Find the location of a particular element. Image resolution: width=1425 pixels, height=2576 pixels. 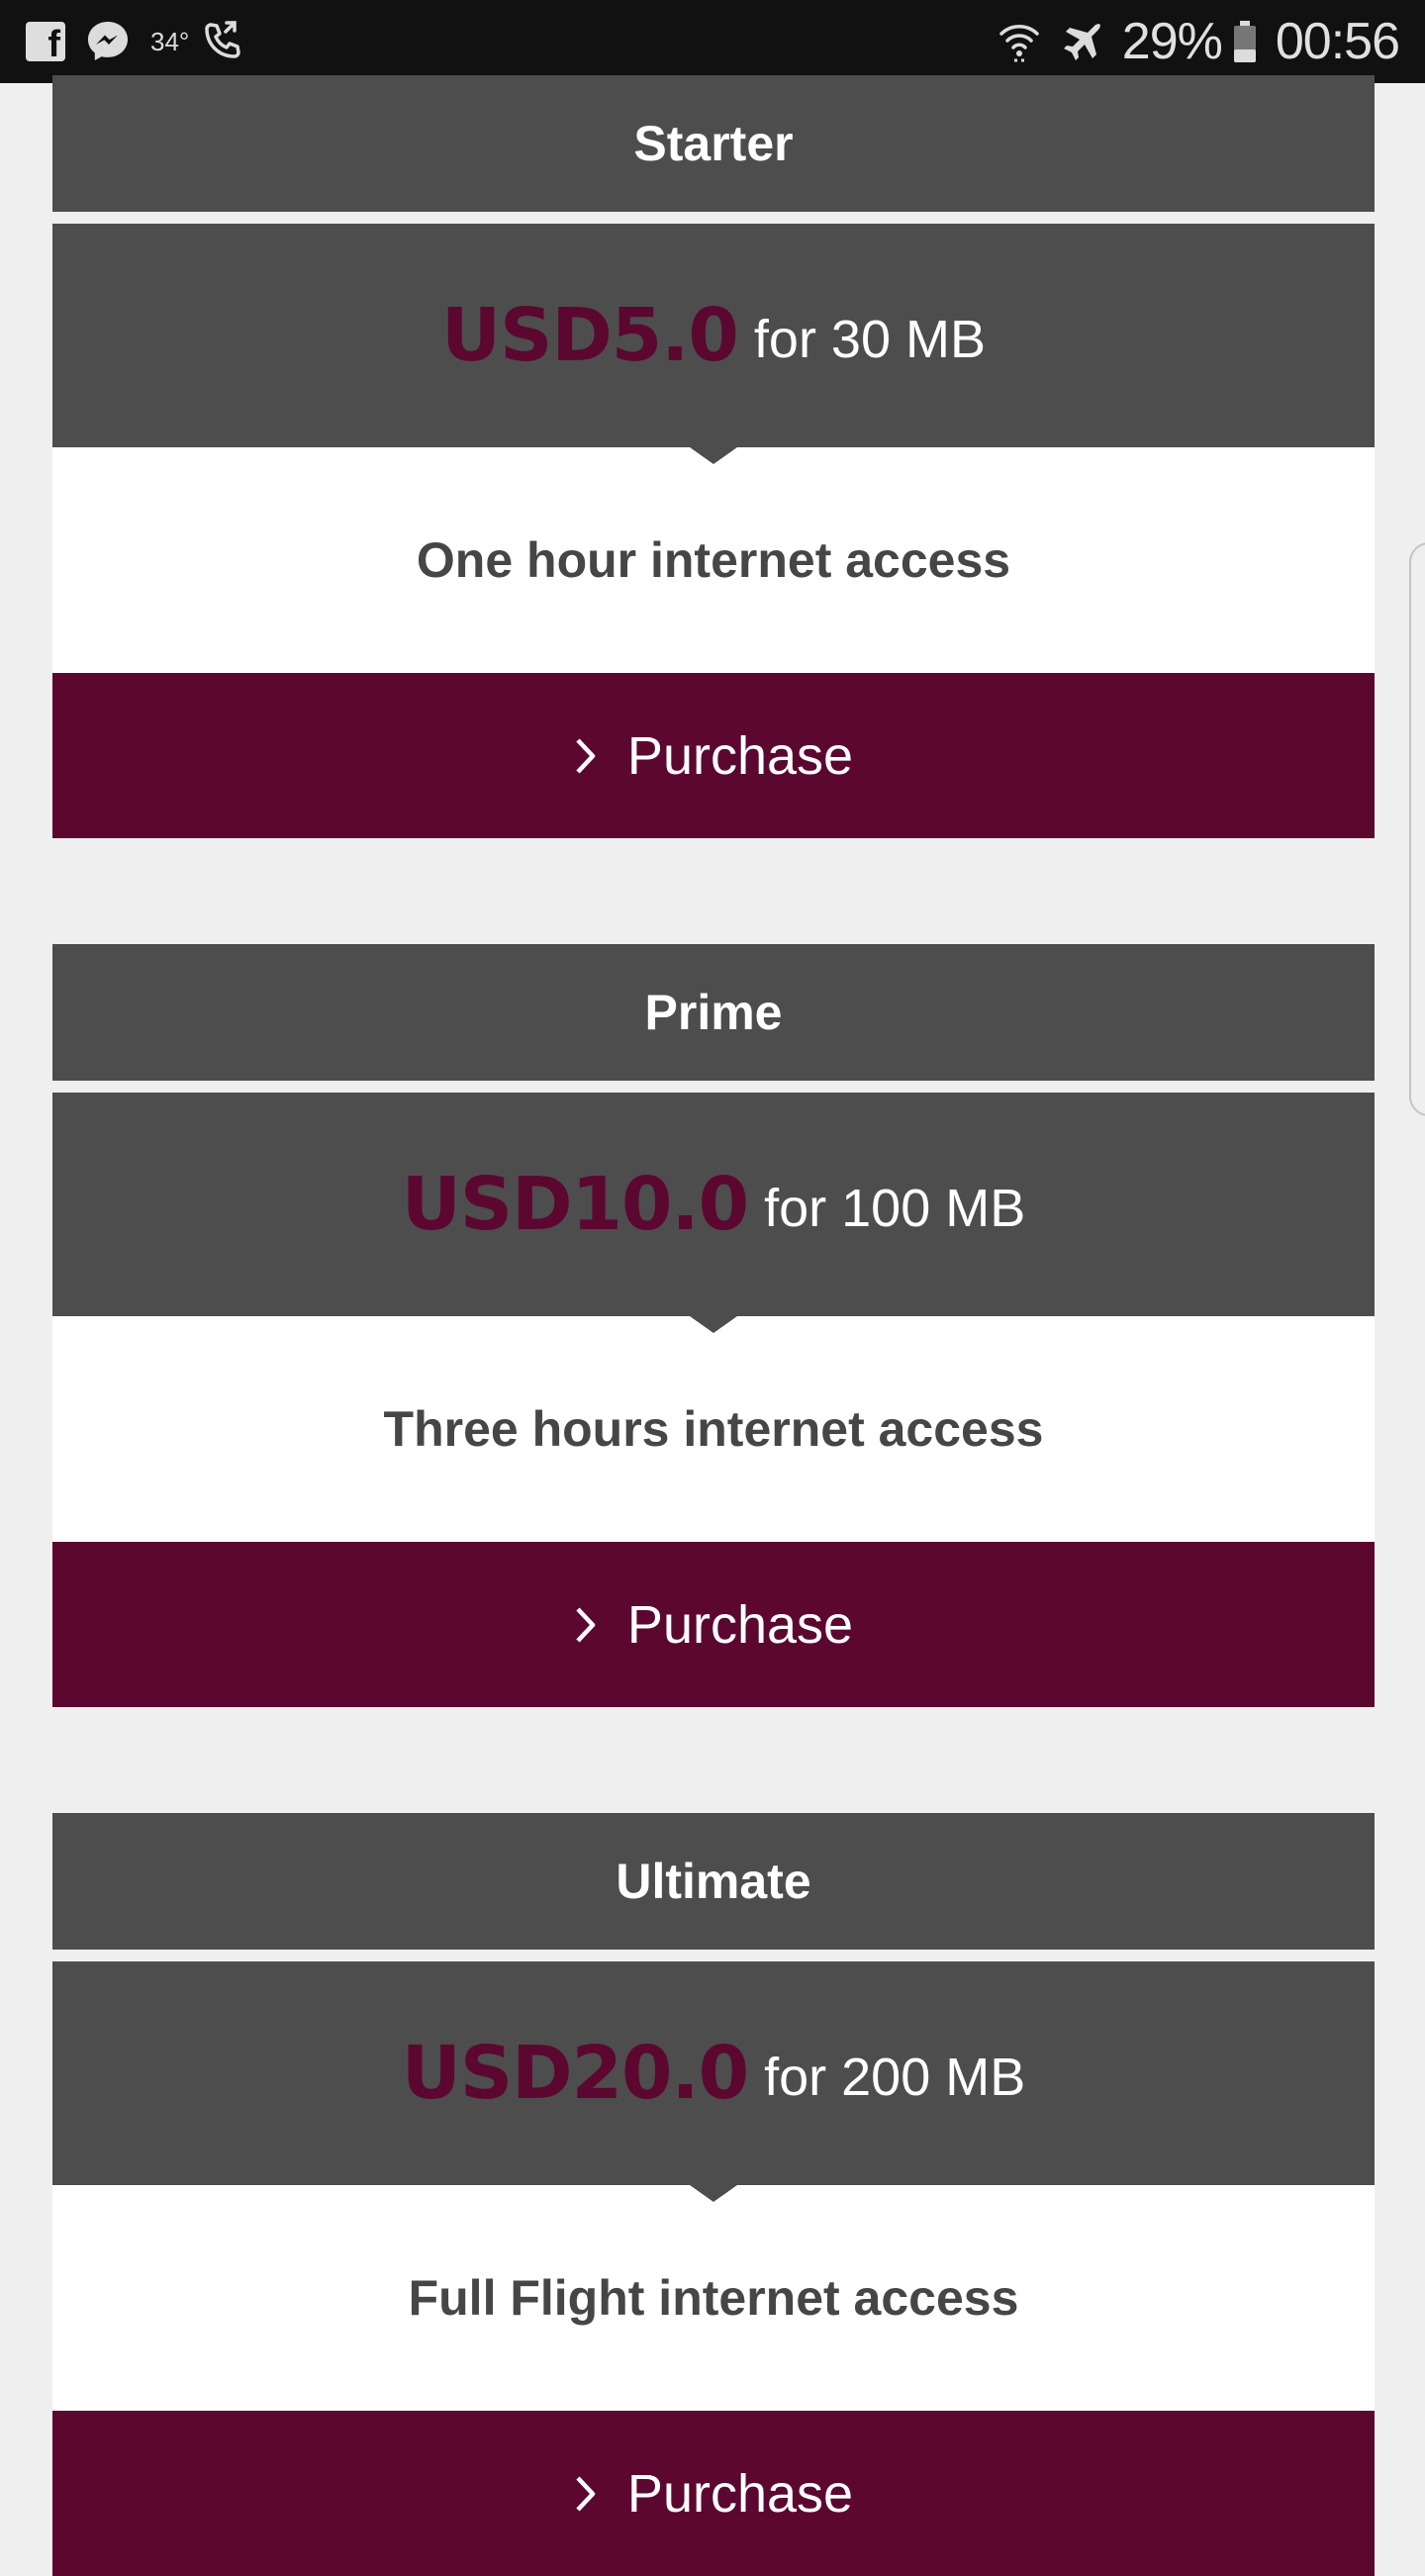

status-bar-left: f 34° is located at coordinates (135, 41).